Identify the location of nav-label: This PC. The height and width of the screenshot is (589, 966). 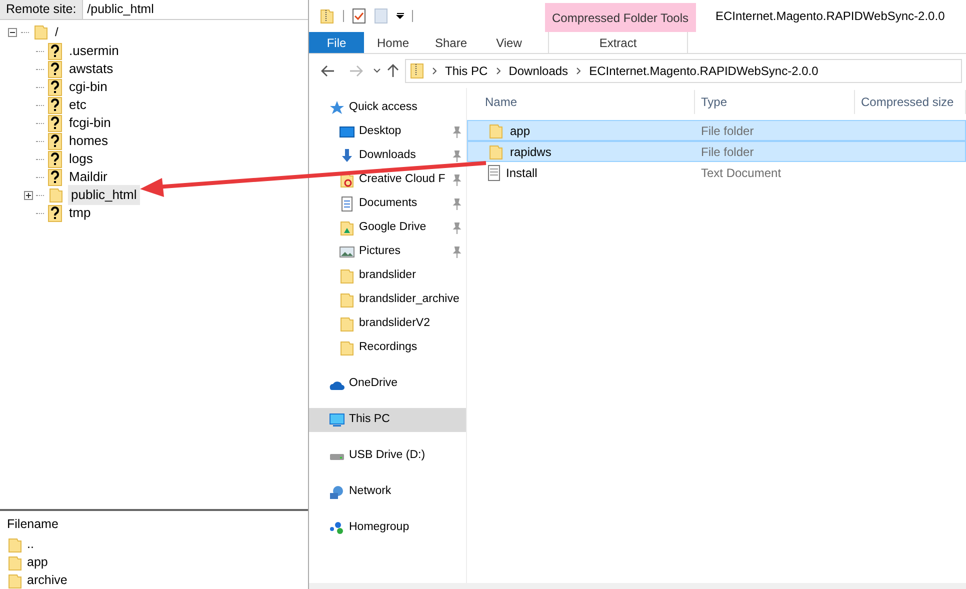
(369, 420).